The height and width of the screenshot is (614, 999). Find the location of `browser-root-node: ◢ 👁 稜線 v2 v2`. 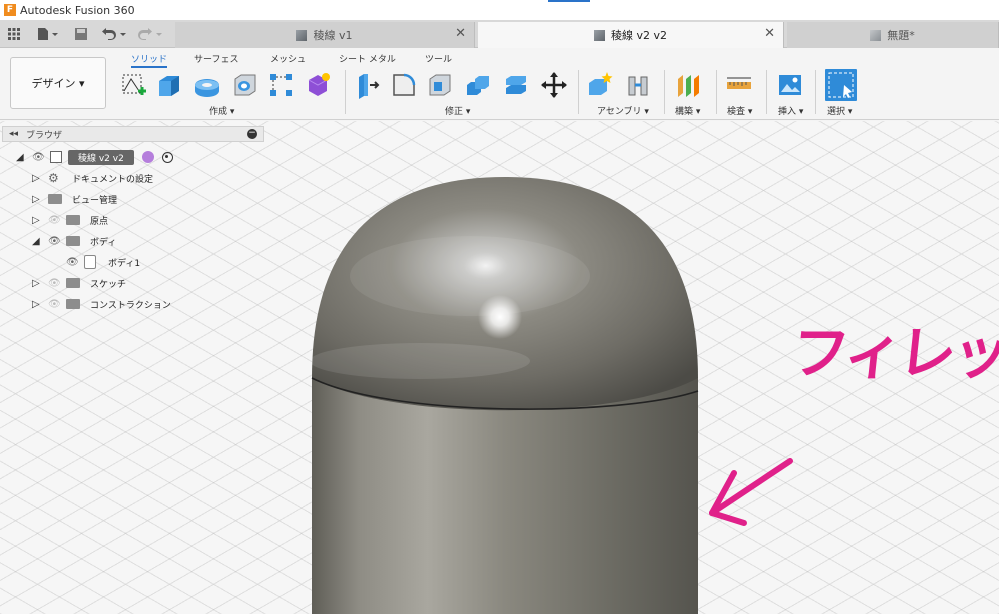

browser-root-node: ◢ 👁 稜線 v2 v2 is located at coordinates (94, 157).